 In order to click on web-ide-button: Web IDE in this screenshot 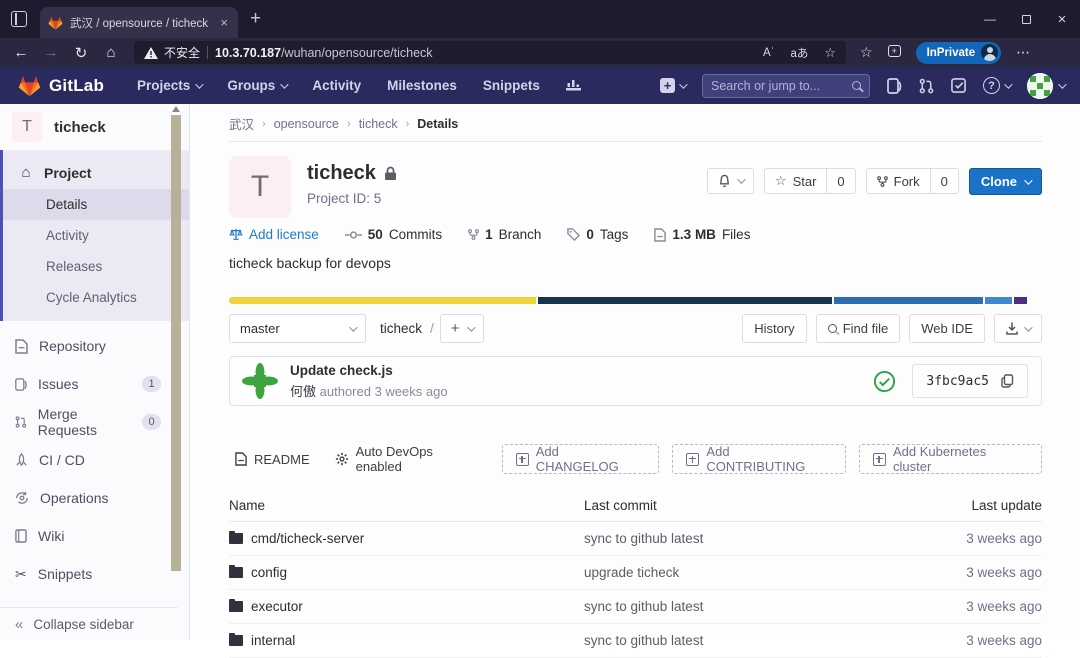, I will do `click(947, 328)`.